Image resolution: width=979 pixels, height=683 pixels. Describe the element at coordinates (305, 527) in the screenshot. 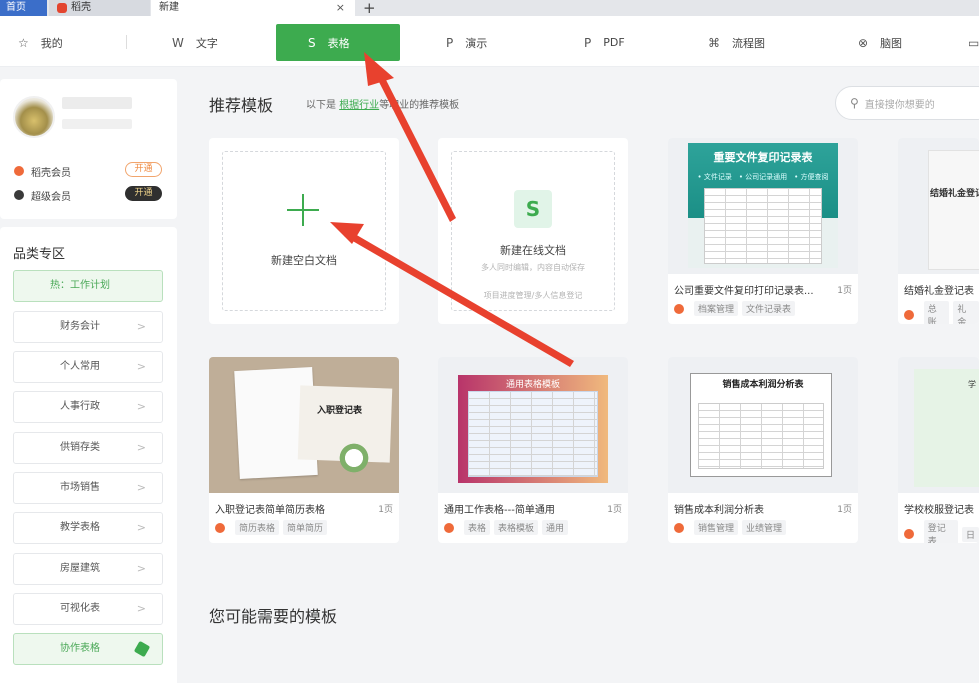

I see `tag: 简单简历` at that location.